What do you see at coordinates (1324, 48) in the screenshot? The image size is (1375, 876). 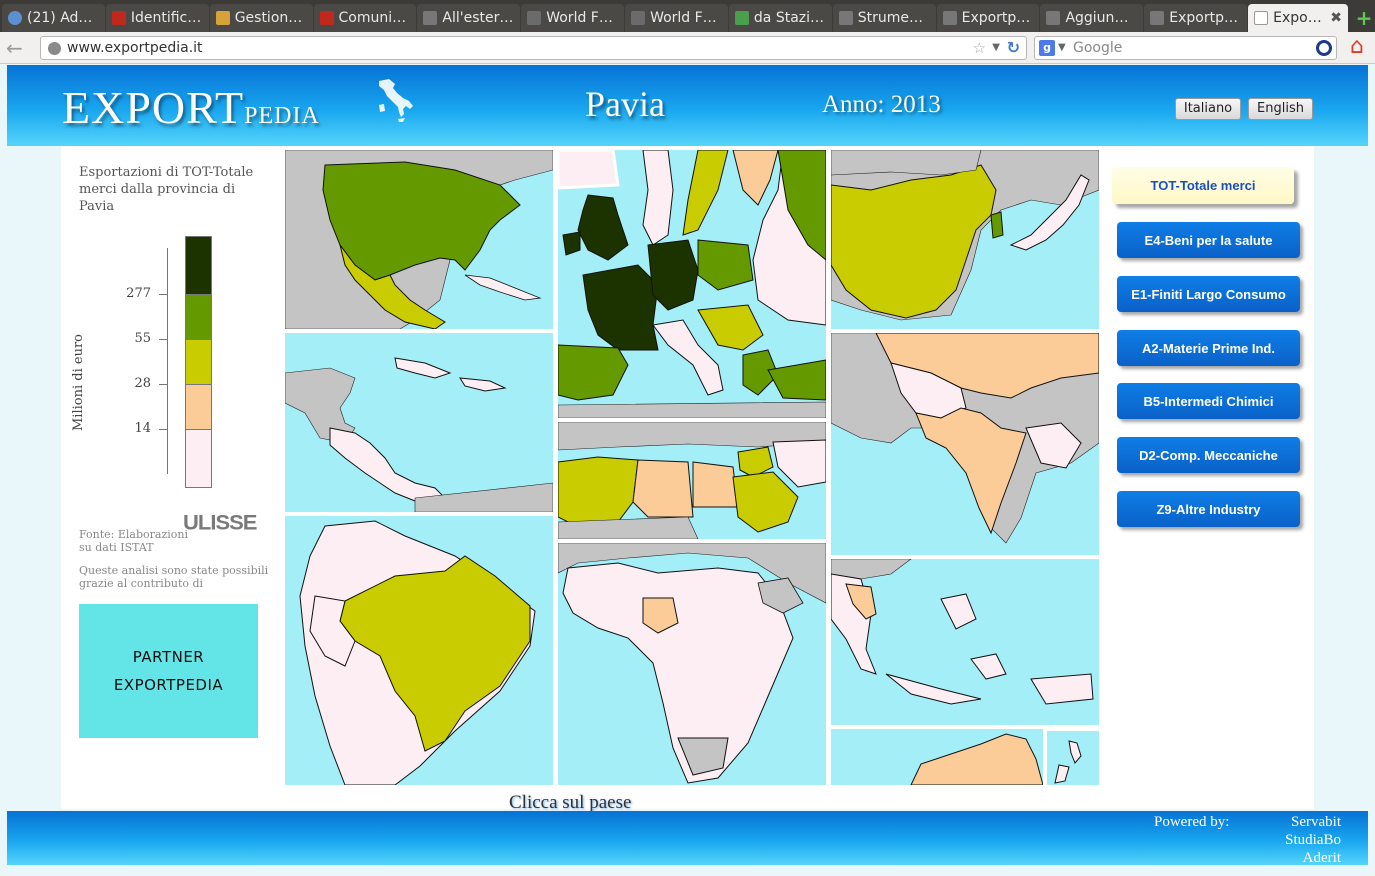 I see `search-icon` at bounding box center [1324, 48].